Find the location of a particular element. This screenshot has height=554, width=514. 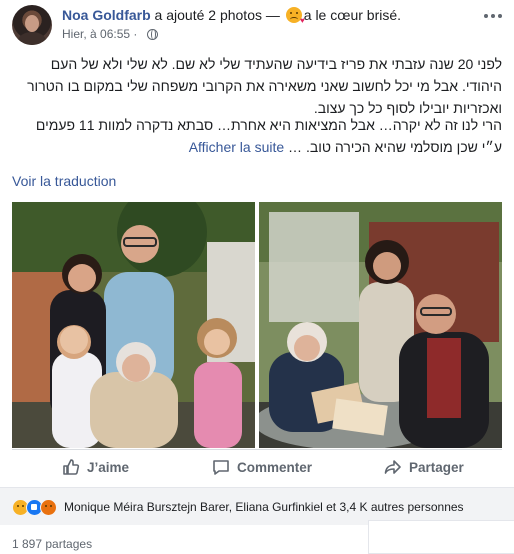

post-timestamp-line: Hier, à 06:55 · is located at coordinates (110, 34).